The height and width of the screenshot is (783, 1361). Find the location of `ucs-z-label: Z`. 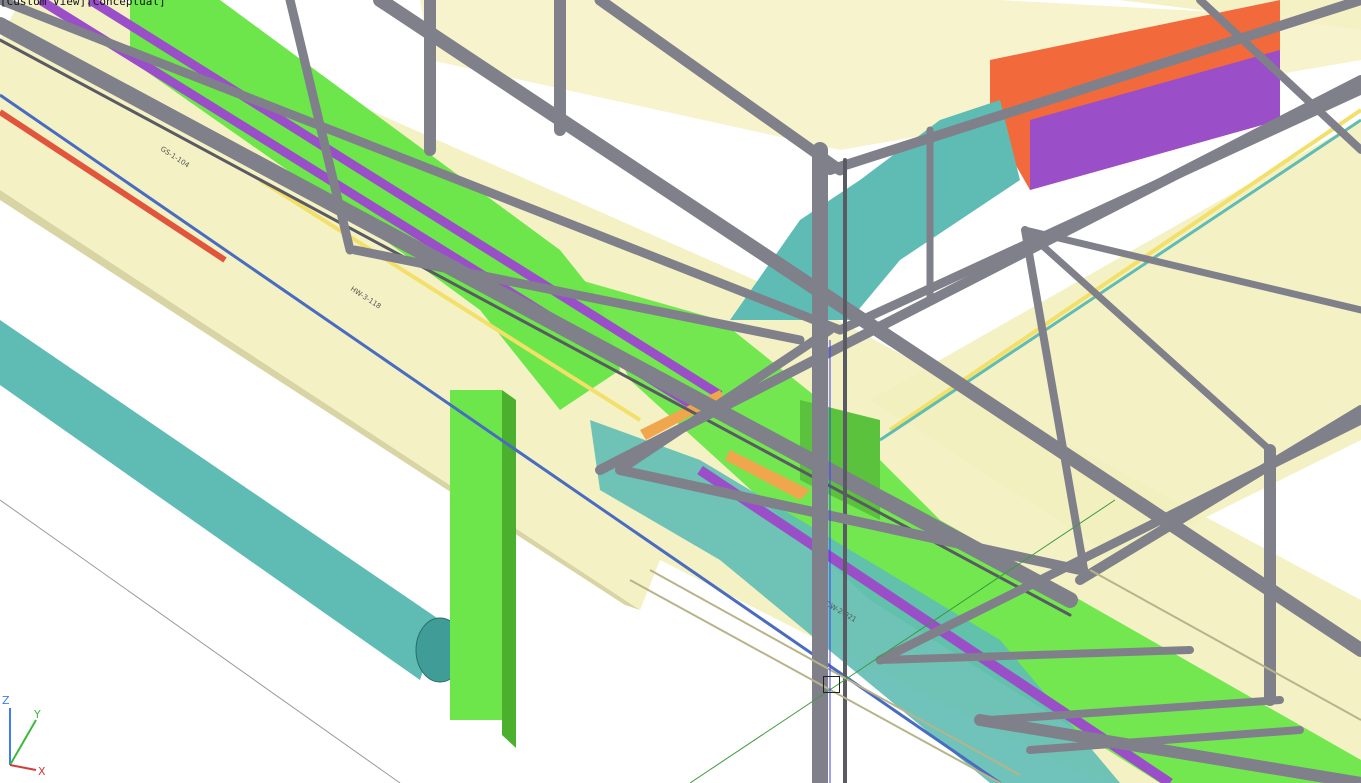

ucs-z-label: Z is located at coordinates (6, 700).